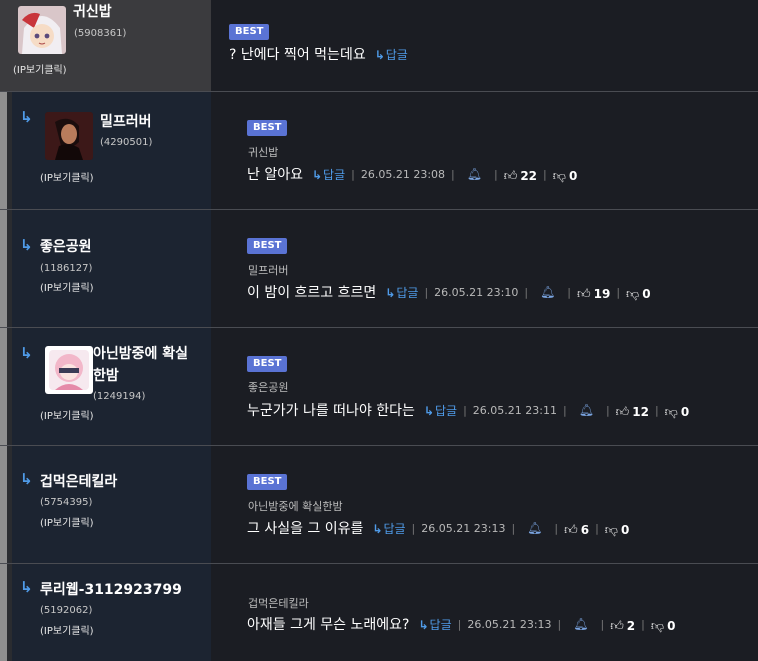  Describe the element at coordinates (278, 603) in the screenshot. I see `parent-author: 겁먹은테킬라` at that location.